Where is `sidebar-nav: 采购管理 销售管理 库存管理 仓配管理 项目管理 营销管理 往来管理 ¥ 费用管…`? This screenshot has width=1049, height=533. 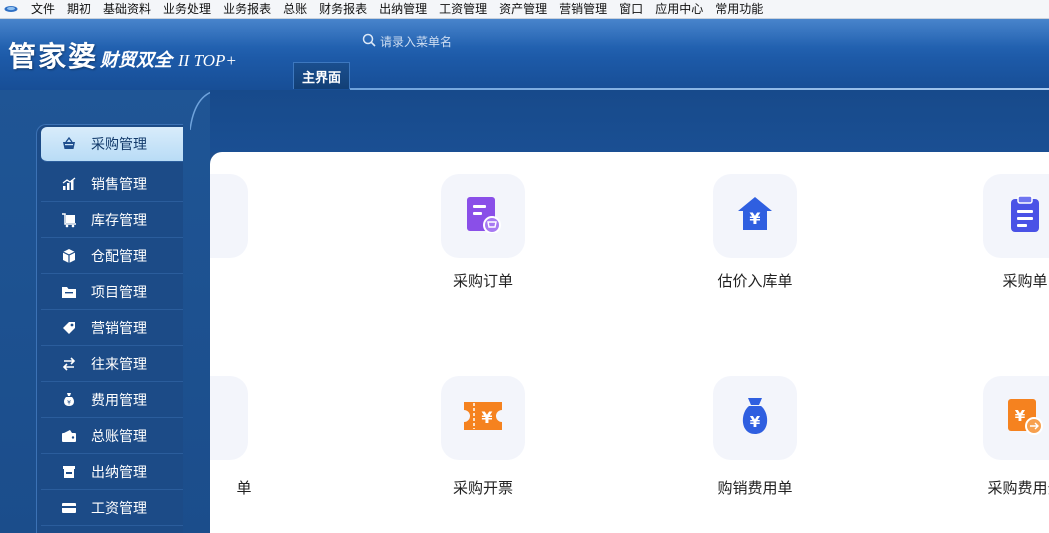 sidebar-nav: 采购管理 销售管理 库存管理 仓配管理 项目管理 营销管理 往来管理 ¥ 费用管… is located at coordinates (109, 328).